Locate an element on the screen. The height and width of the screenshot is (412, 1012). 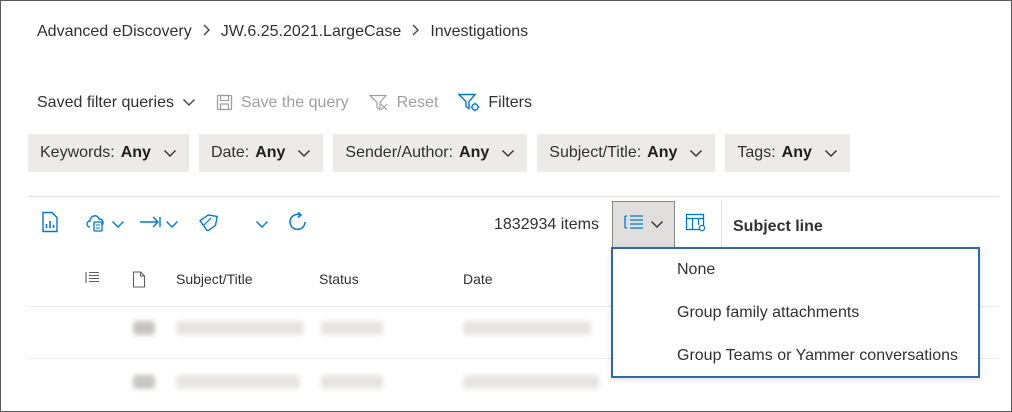
export-button is located at coordinates (159, 224).